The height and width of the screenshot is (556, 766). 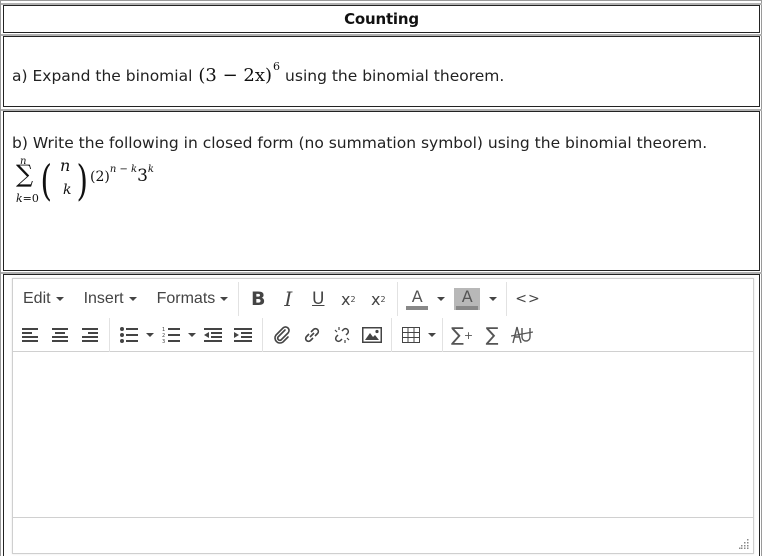 I want to click on code-group: <>, so click(x=527, y=299).